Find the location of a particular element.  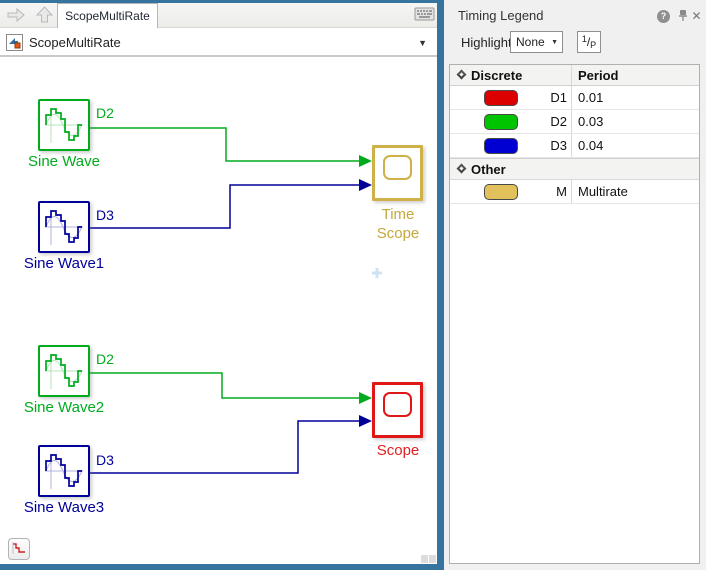

breadcrumb-bar: ScopeMultiRate ▼ is located at coordinates (218, 43).